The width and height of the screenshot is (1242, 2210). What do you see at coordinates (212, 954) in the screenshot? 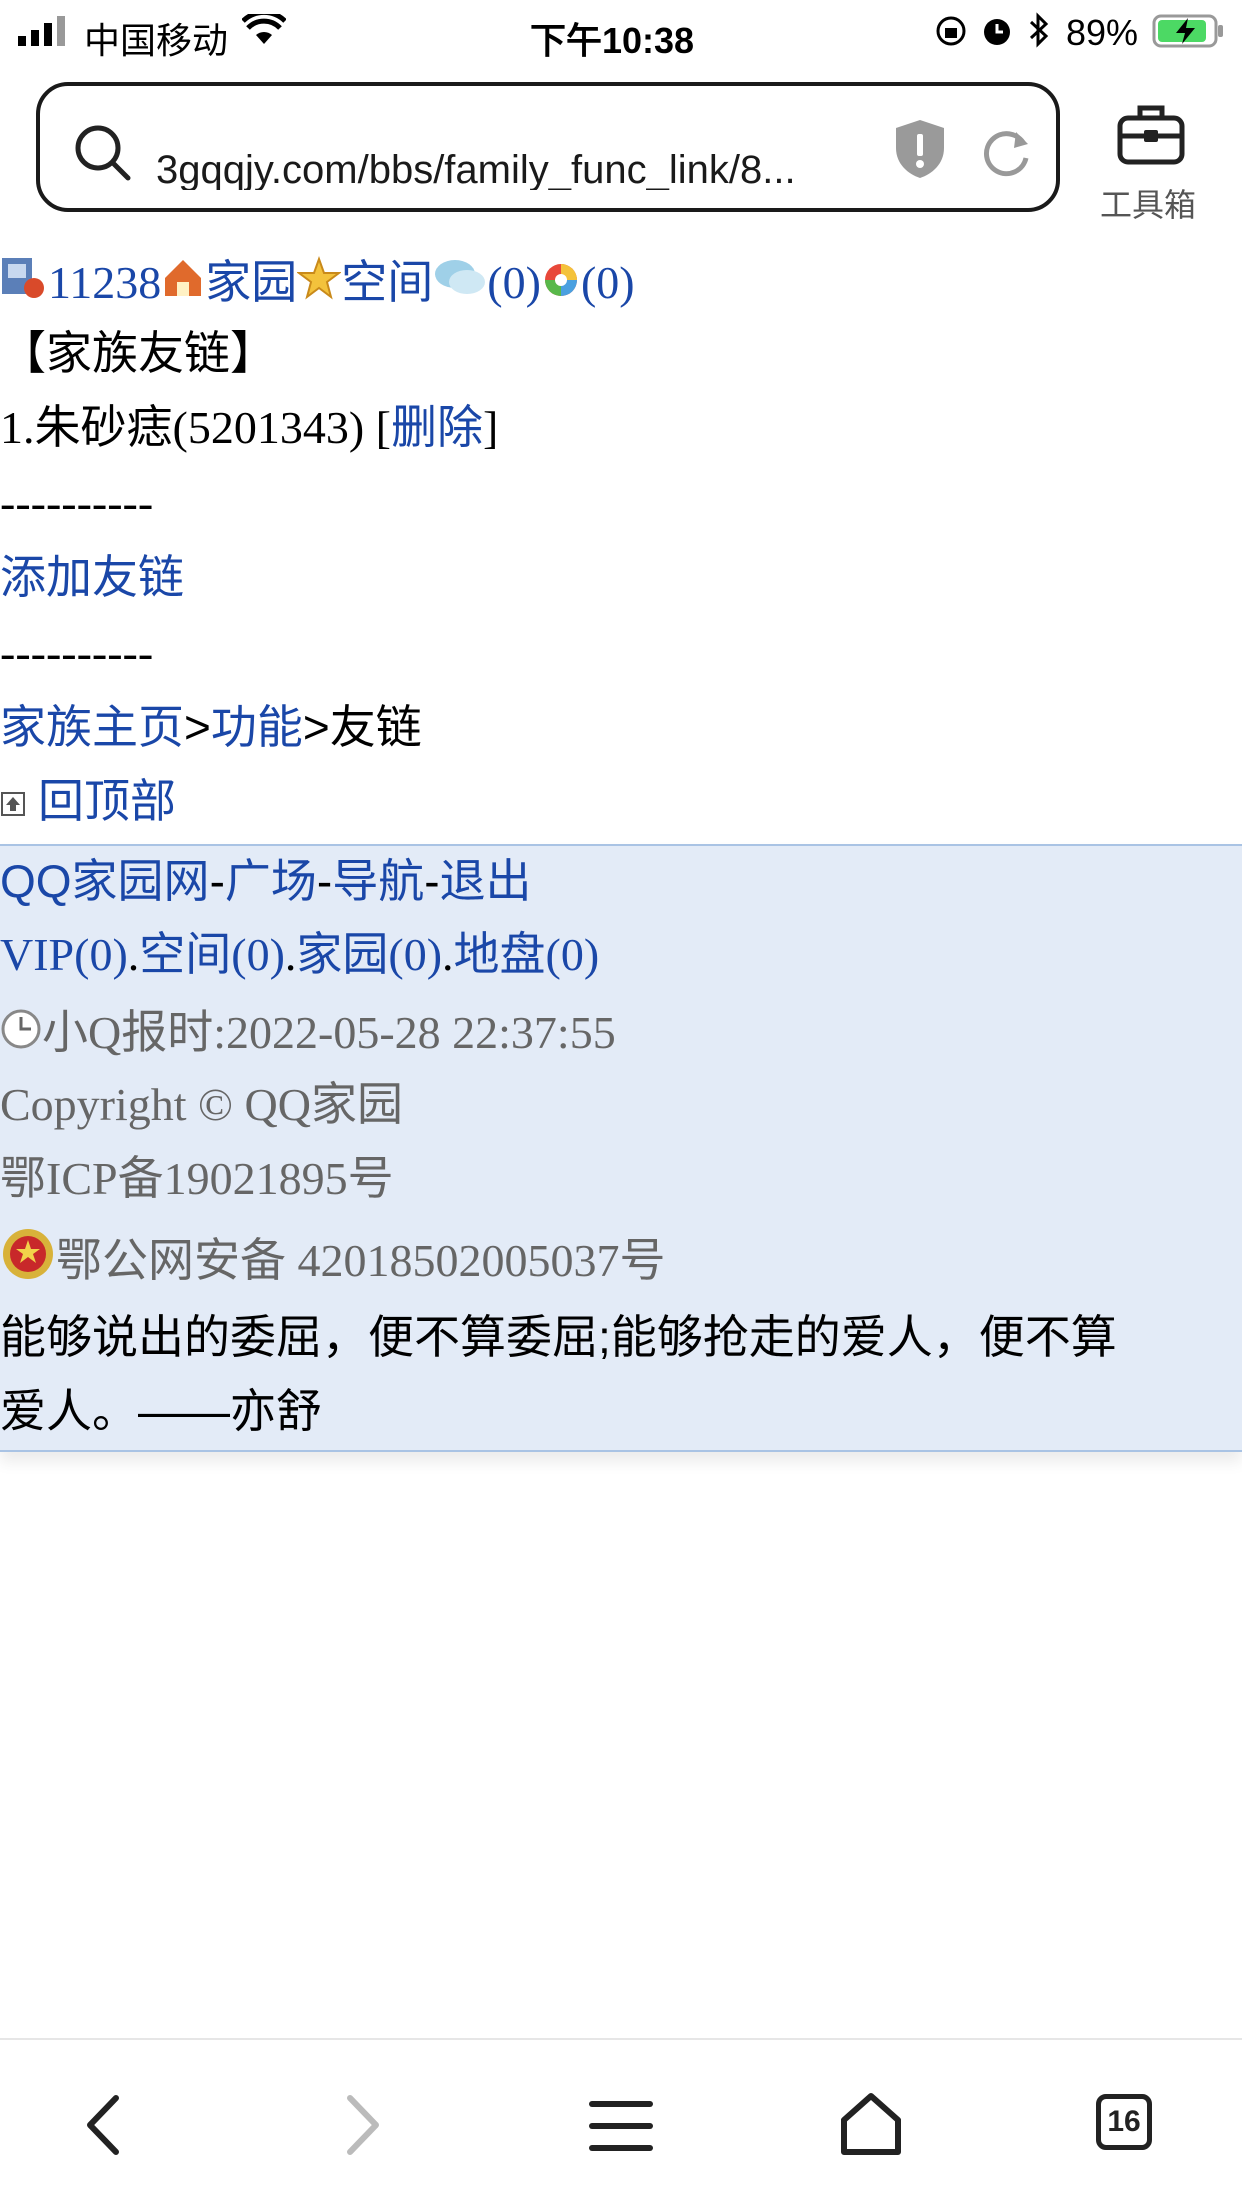
I see `footer-space-link: 空间(0)` at bounding box center [212, 954].